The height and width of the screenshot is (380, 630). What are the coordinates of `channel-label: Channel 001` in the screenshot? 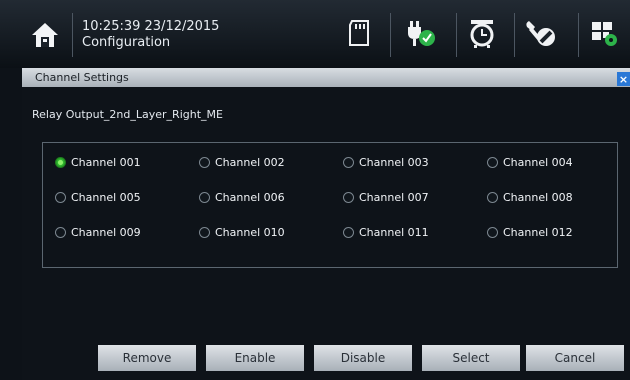 It's located at (106, 162).